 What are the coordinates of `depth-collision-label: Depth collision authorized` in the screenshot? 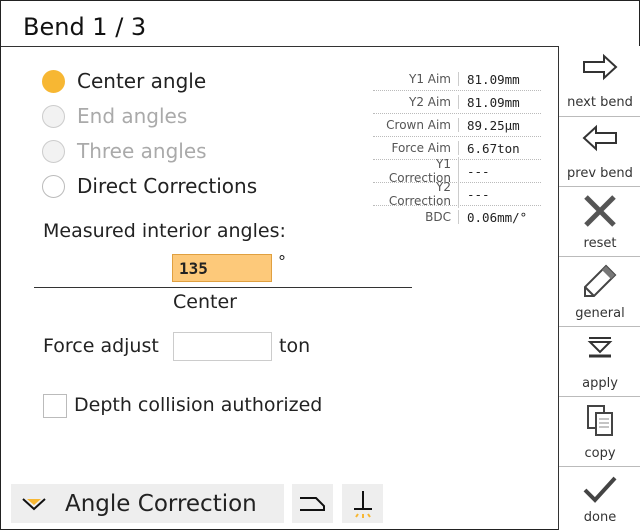 It's located at (198, 405).